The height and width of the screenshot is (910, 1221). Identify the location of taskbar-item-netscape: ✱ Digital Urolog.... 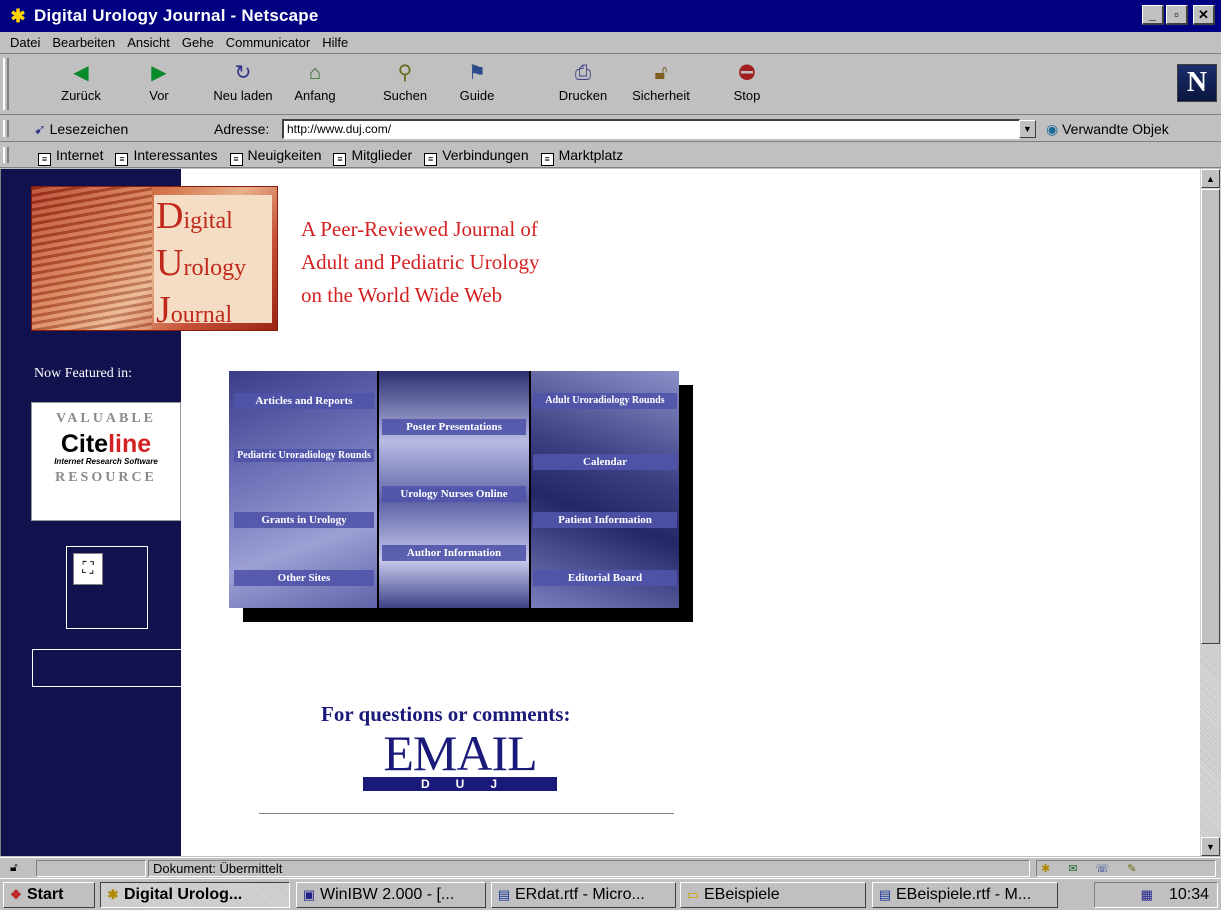
(195, 895).